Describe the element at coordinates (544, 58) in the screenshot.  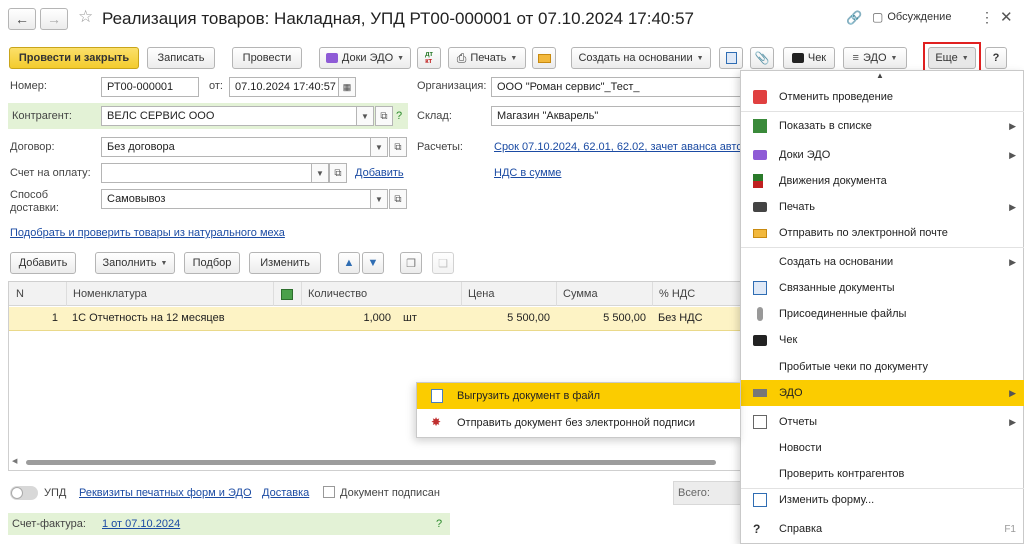
I see `email-button` at that location.